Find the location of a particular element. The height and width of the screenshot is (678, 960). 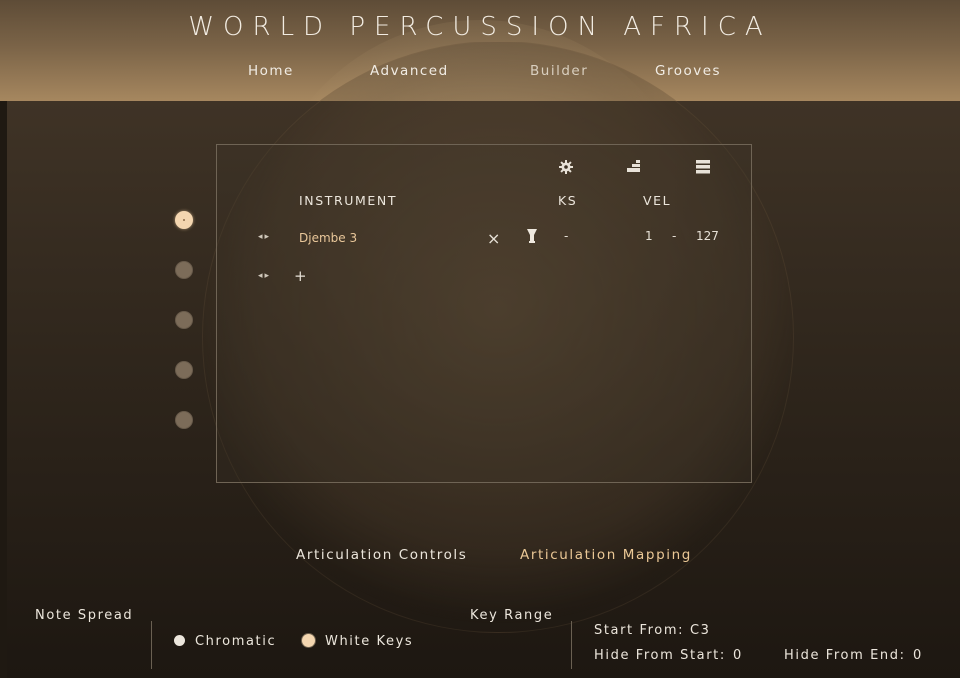

nav-advanced: Advanced is located at coordinates (409, 71).